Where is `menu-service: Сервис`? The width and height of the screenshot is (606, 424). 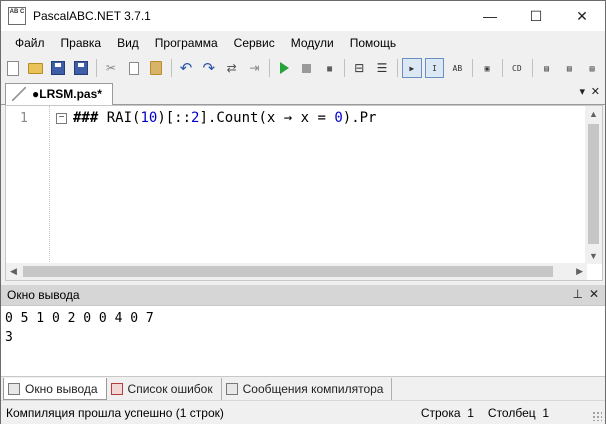 menu-service: Сервис is located at coordinates (254, 43).